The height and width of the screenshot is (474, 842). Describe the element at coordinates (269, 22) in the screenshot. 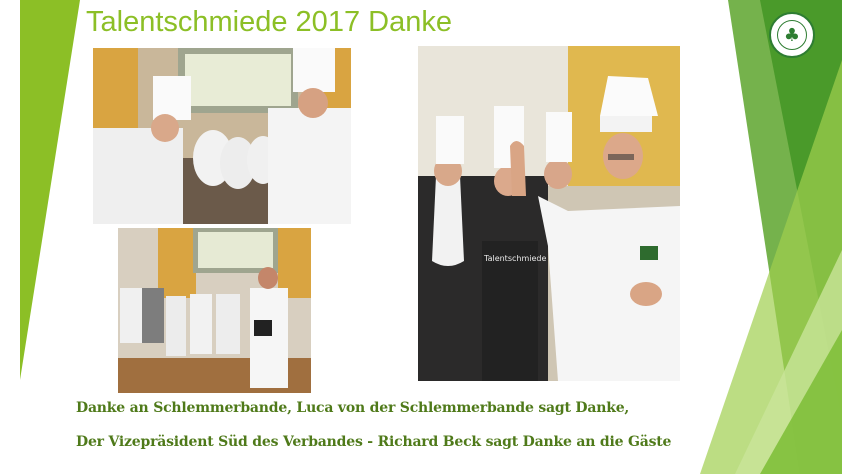

I see `slide-title: Talentschmiede 2017 Danke` at that location.